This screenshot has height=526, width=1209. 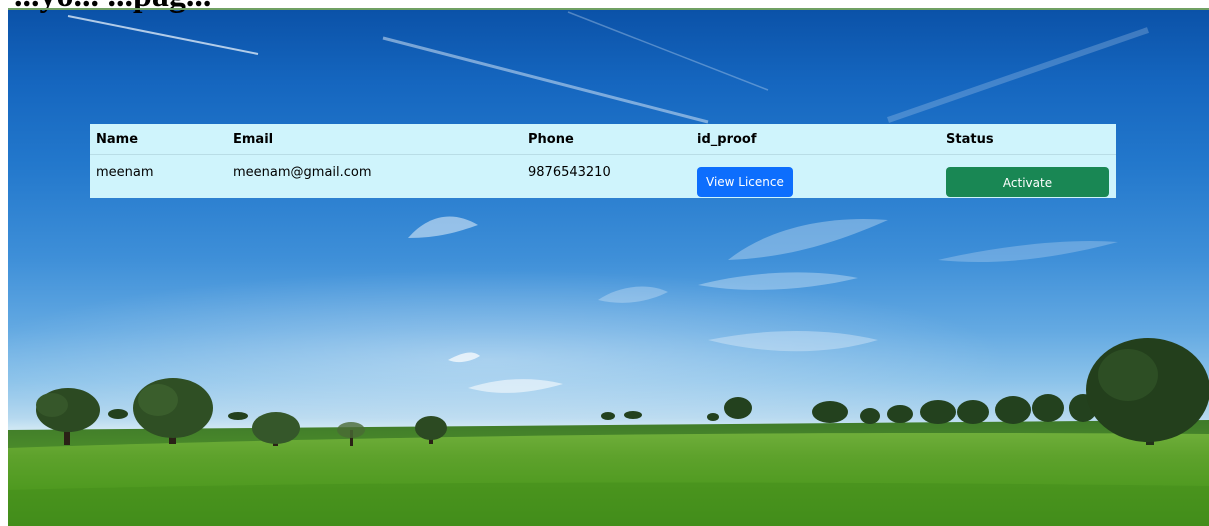 I want to click on cell-phone: 9876543210, so click(x=569, y=172).